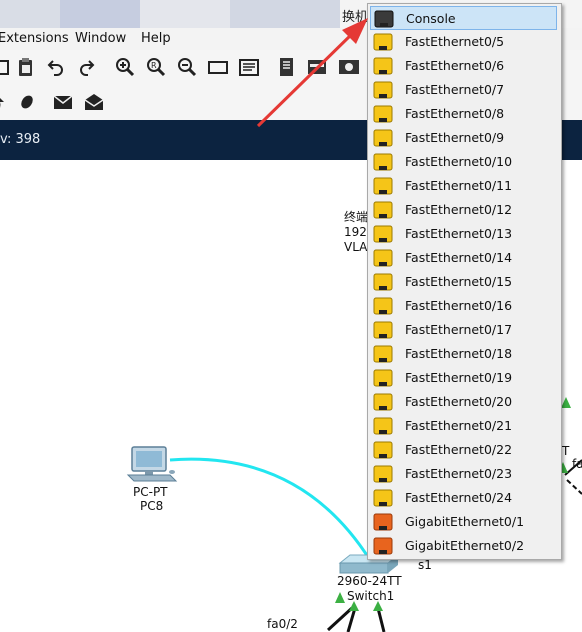 This screenshot has width=582, height=632. What do you see at coordinates (459, 209) in the screenshot?
I see `port-menu-item-label: FastEthernet0/12` at bounding box center [459, 209].